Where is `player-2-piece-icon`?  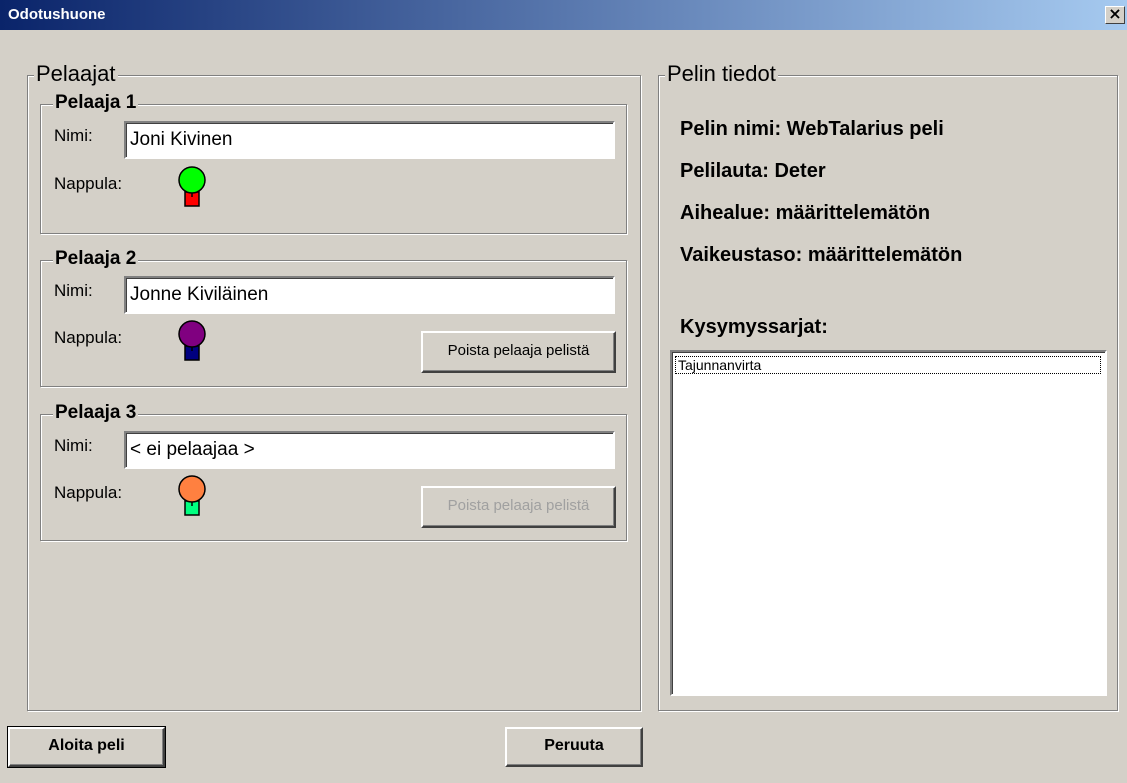
player-2-piece-icon is located at coordinates (192, 340).